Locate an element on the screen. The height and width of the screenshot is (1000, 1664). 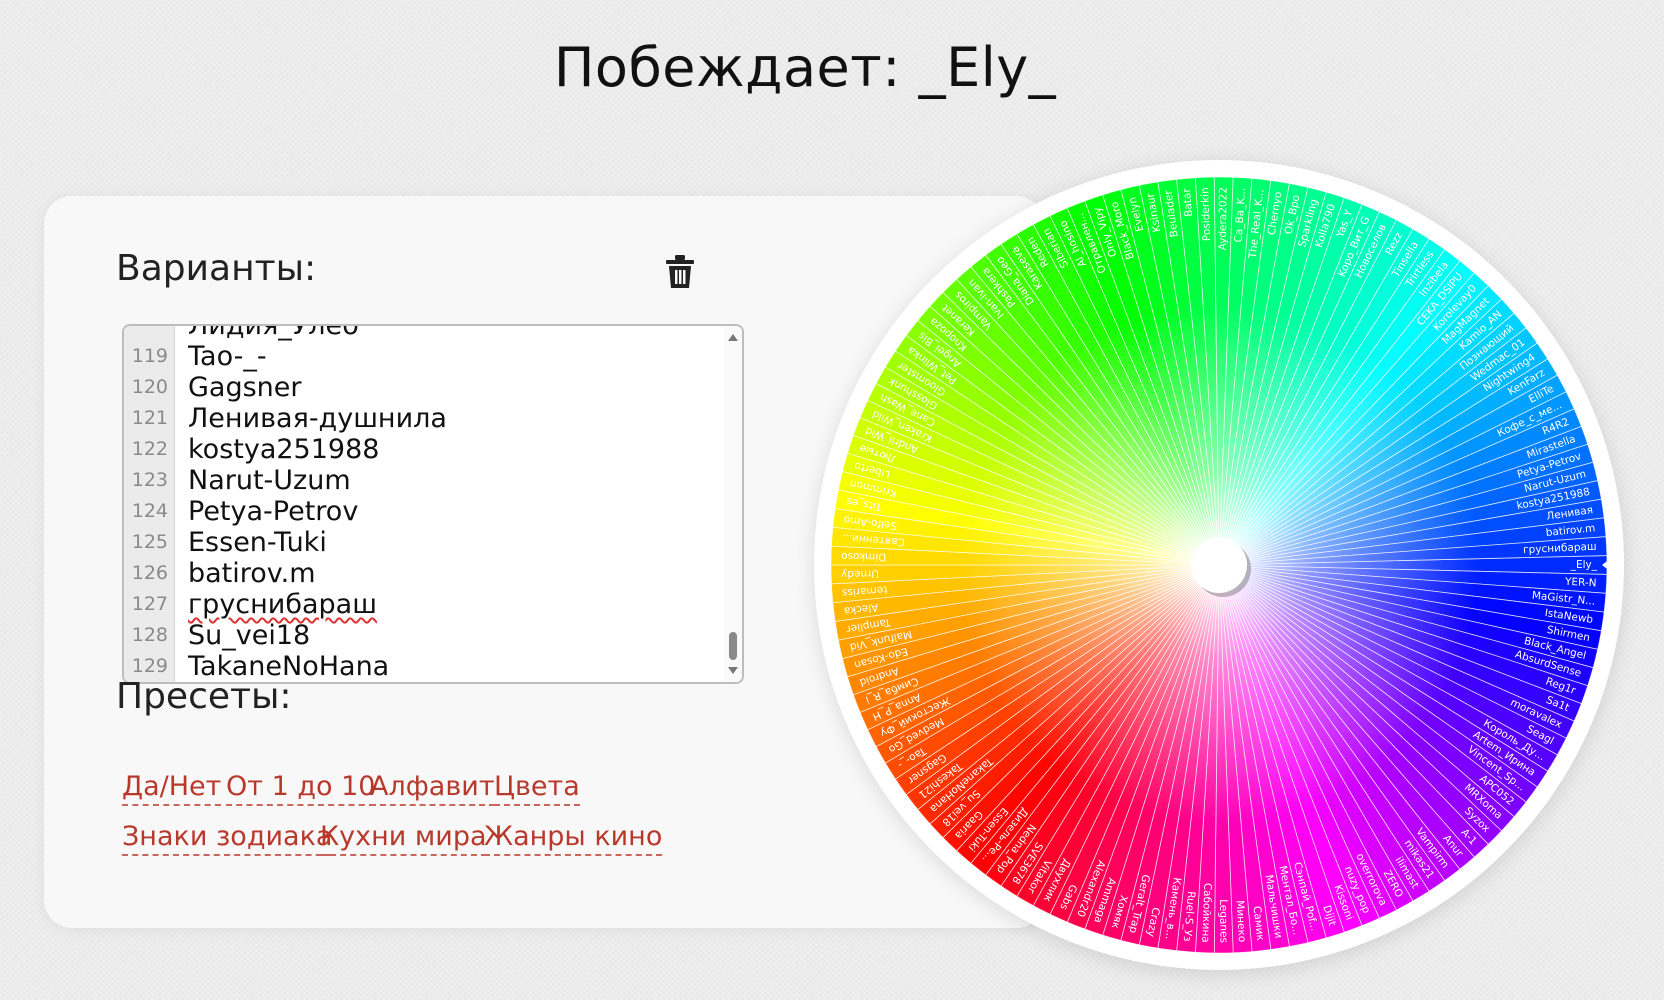
option-text: batirov.m is located at coordinates (252, 573).